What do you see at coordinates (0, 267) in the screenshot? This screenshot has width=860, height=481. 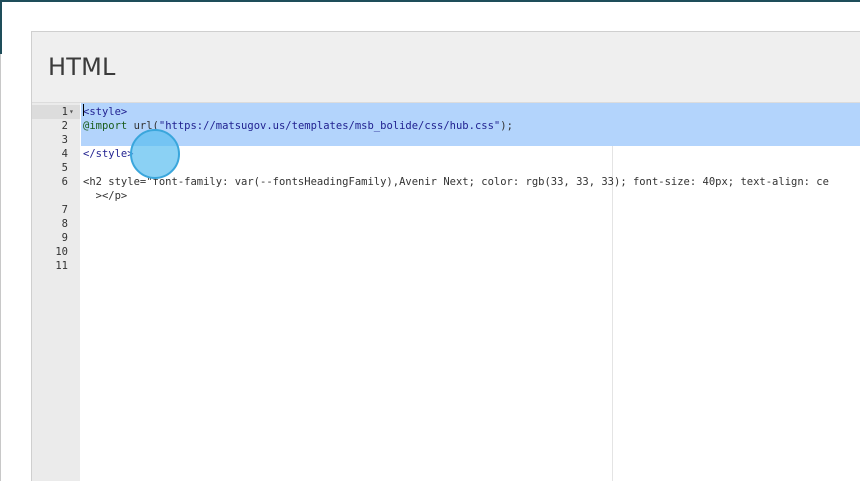 I see `window-left-border` at bounding box center [0, 267].